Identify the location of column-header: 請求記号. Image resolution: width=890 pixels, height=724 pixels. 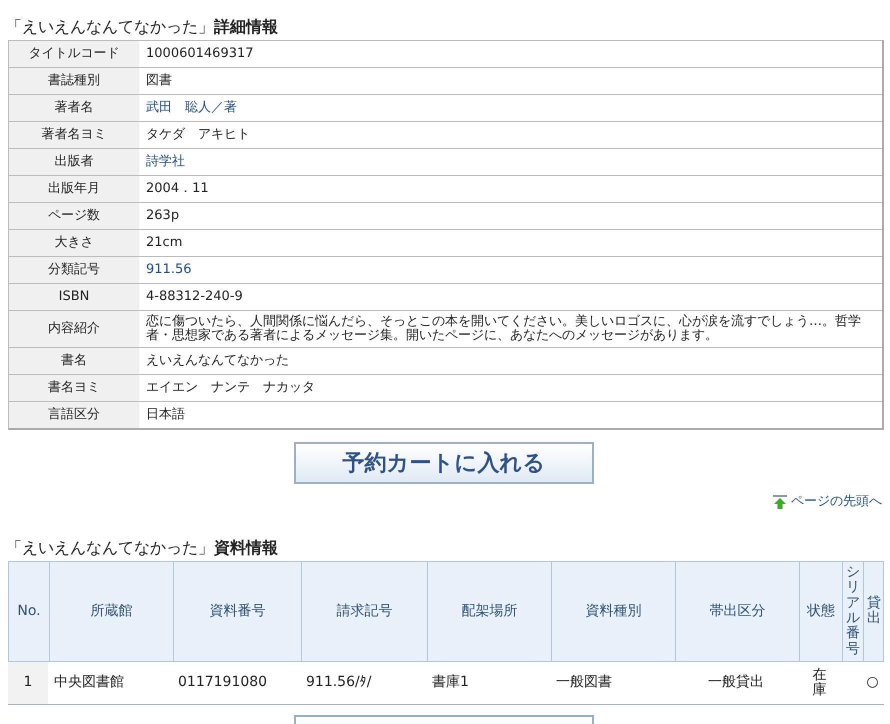
(364, 611).